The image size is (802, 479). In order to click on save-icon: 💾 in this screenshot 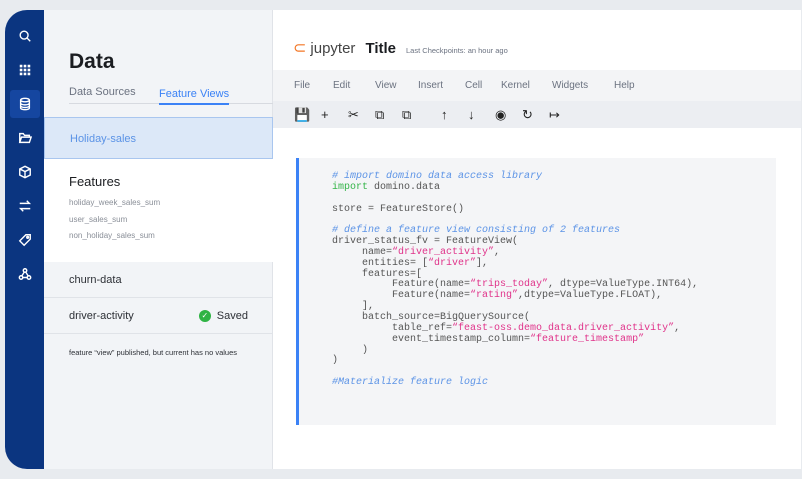, I will do `click(307, 115)`.